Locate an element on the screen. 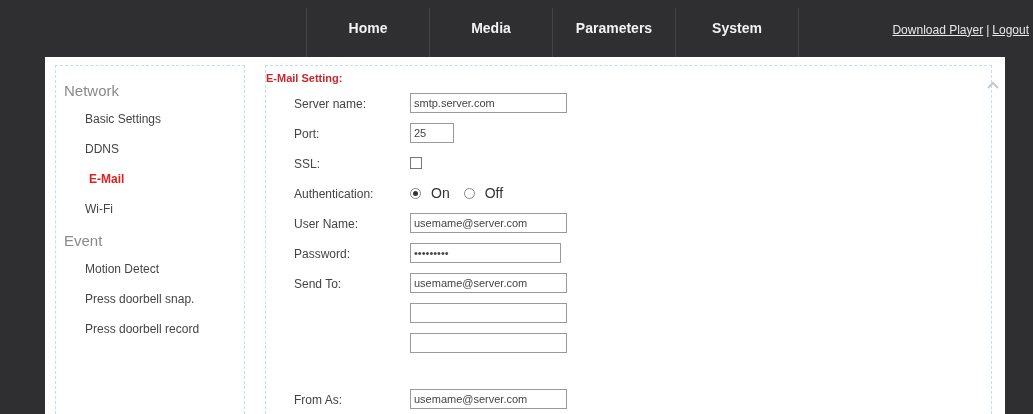 This screenshot has width=1033, height=414. radio-label: Off is located at coordinates (494, 193).